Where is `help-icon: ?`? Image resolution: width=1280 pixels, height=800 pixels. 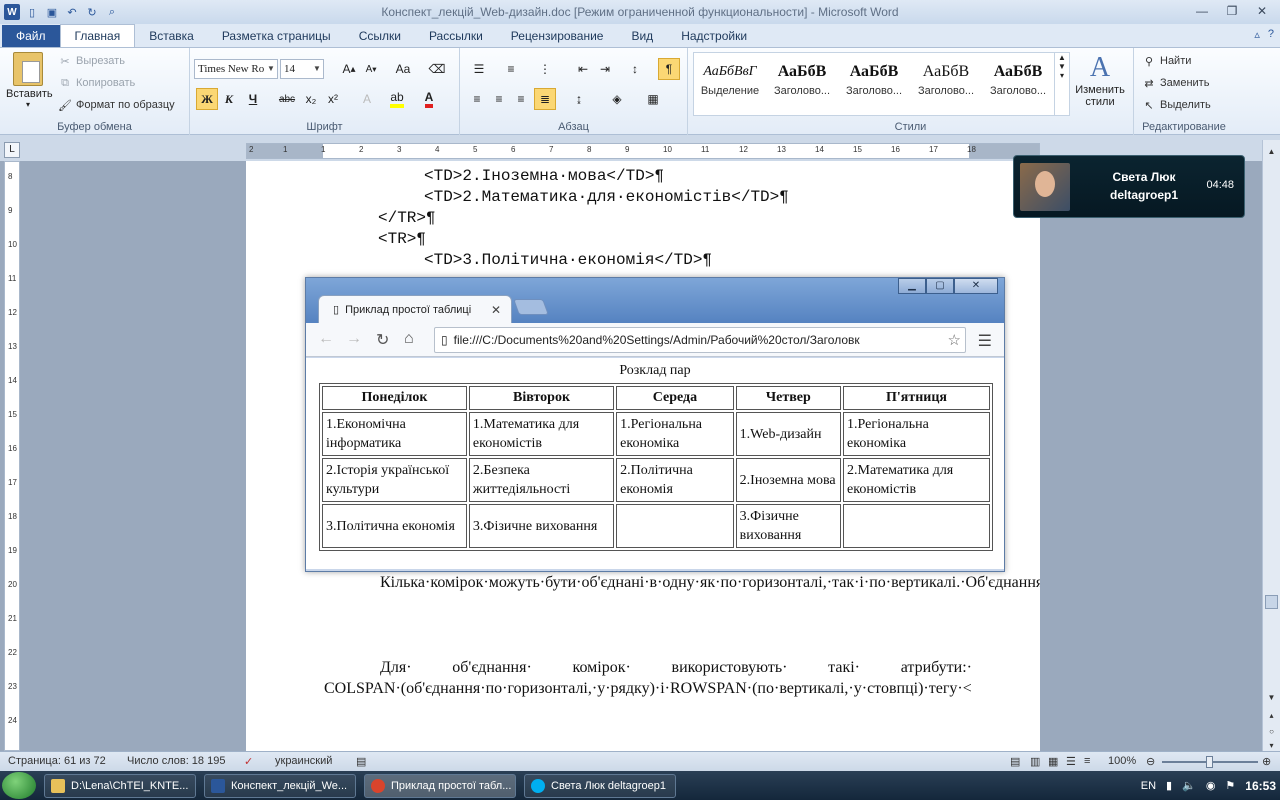 help-icon: ? is located at coordinates (1271, 34).